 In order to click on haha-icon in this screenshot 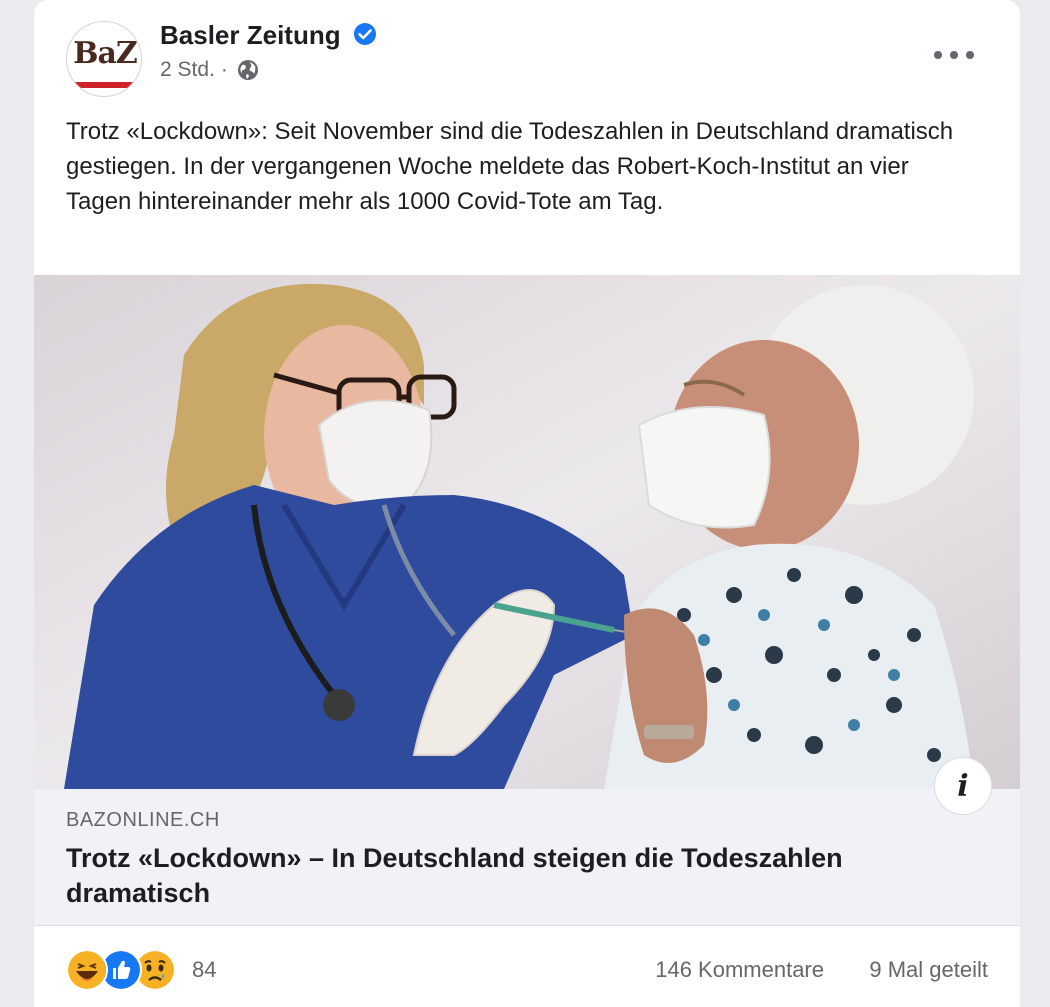, I will do `click(87, 970)`.